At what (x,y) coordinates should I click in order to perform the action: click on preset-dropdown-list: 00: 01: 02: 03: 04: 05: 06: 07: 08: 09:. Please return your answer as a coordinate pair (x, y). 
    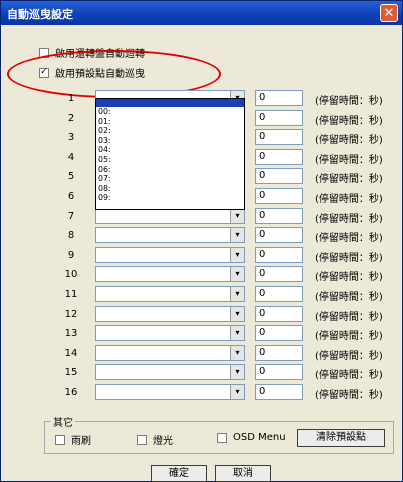
    Looking at the image, I should click on (170, 154).